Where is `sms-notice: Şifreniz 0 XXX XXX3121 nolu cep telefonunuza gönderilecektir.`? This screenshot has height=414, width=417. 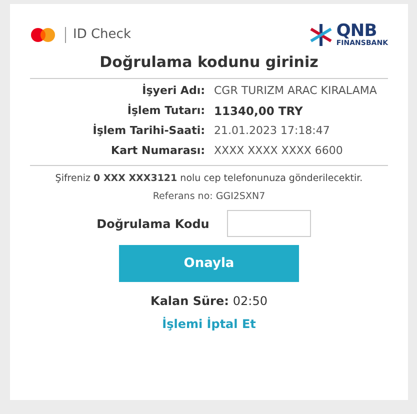 sms-notice: Şifreniz 0 XXX XXX3121 nolu cep telefonunuza gönderilecektir. is located at coordinates (209, 179).